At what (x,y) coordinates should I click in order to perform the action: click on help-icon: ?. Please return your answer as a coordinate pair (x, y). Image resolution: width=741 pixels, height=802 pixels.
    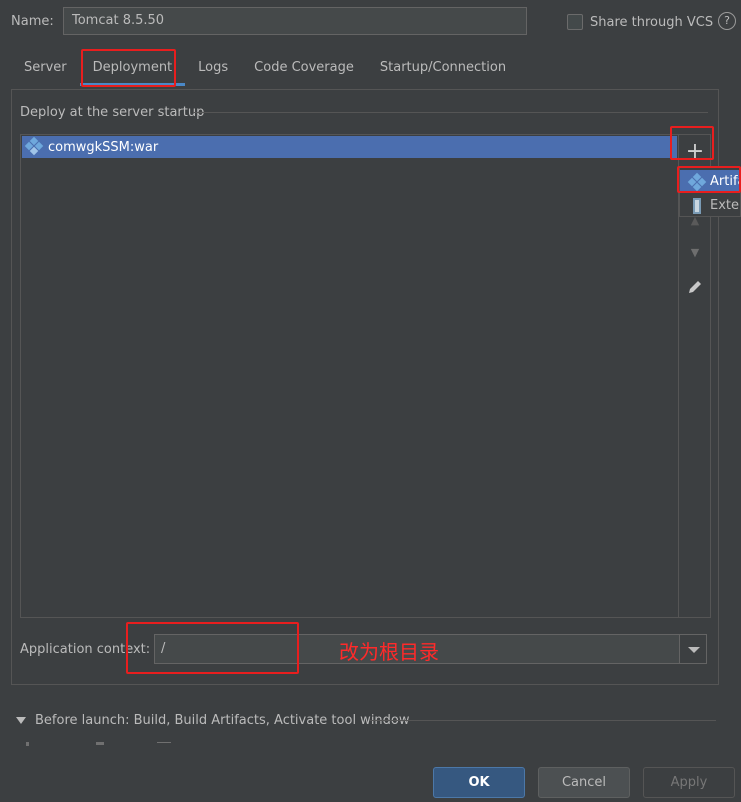
    Looking at the image, I should click on (727, 21).